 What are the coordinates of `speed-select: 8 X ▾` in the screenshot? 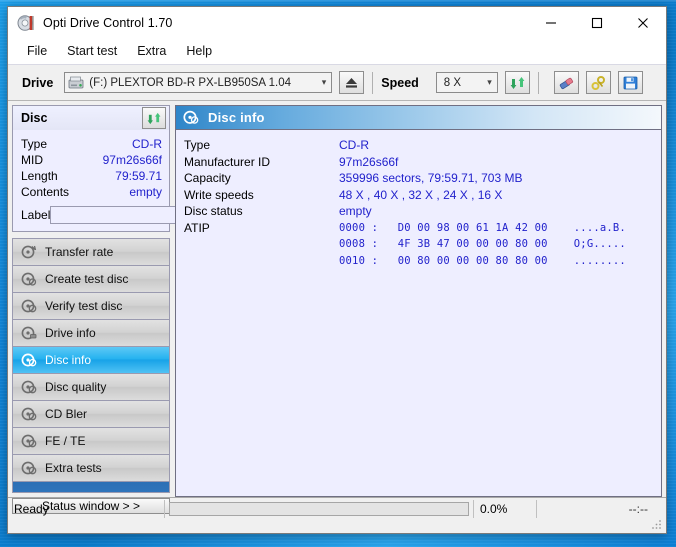 It's located at (466, 82).